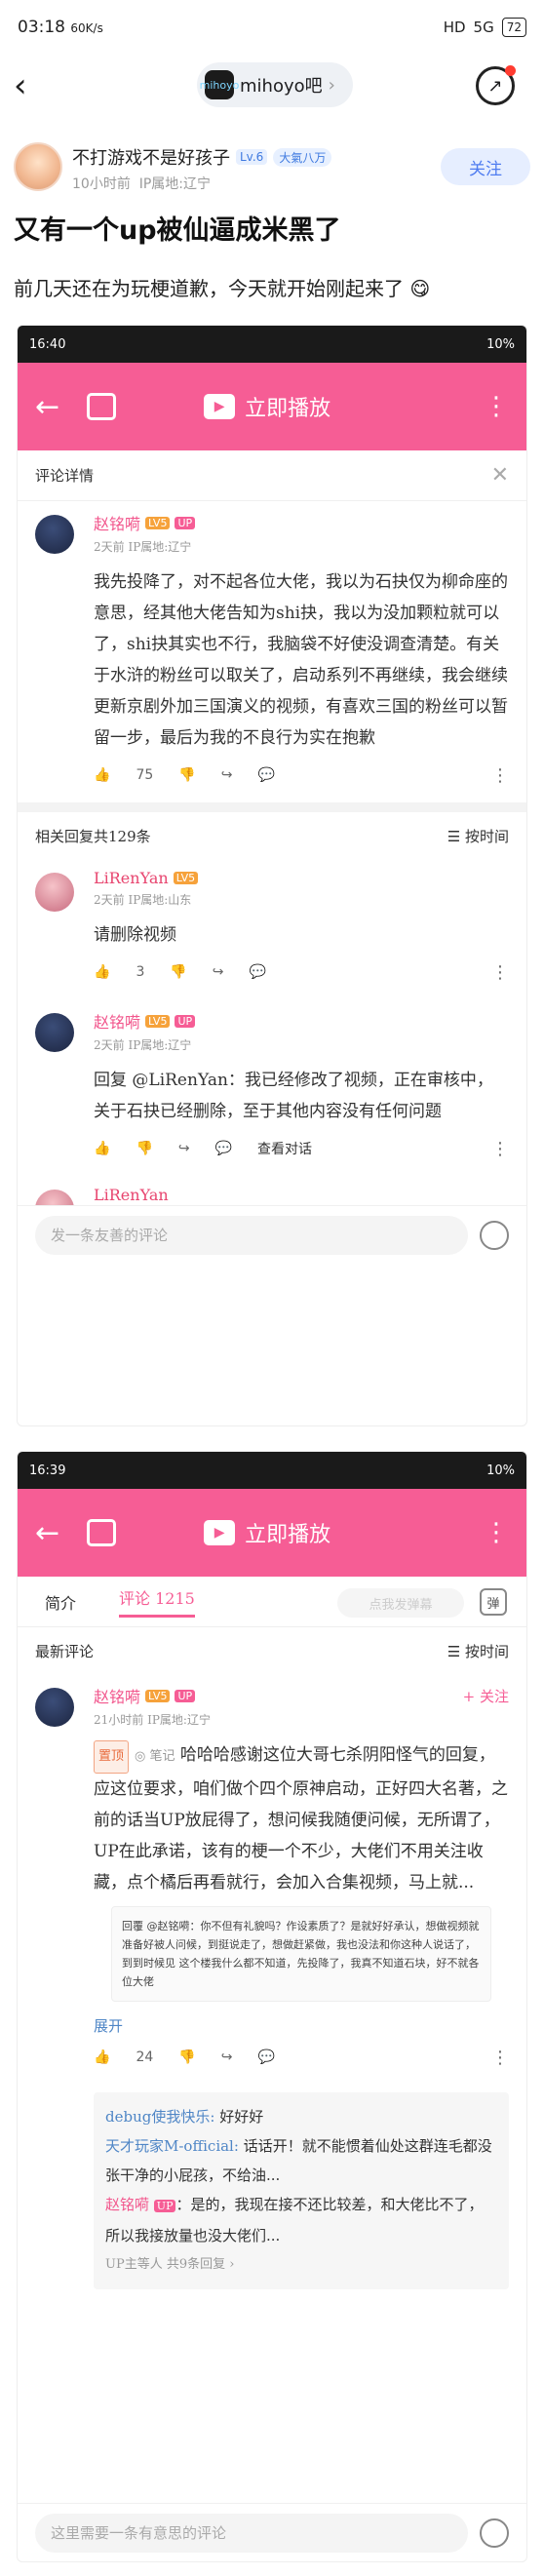  Describe the element at coordinates (41, 27) in the screenshot. I see `status-time: 03:18` at that location.